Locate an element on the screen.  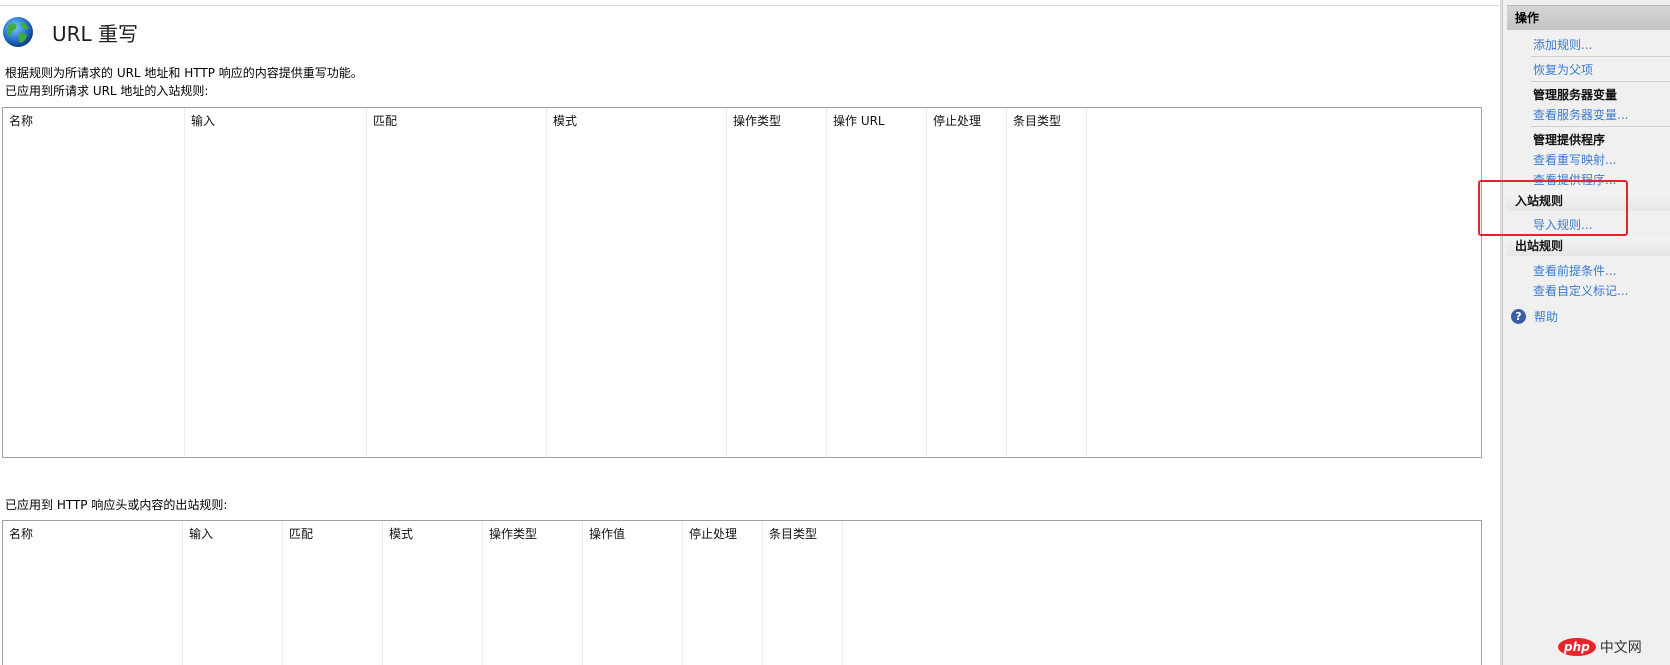
manage-server-variables-heading: 管理服务器变量 is located at coordinates (1575, 95).